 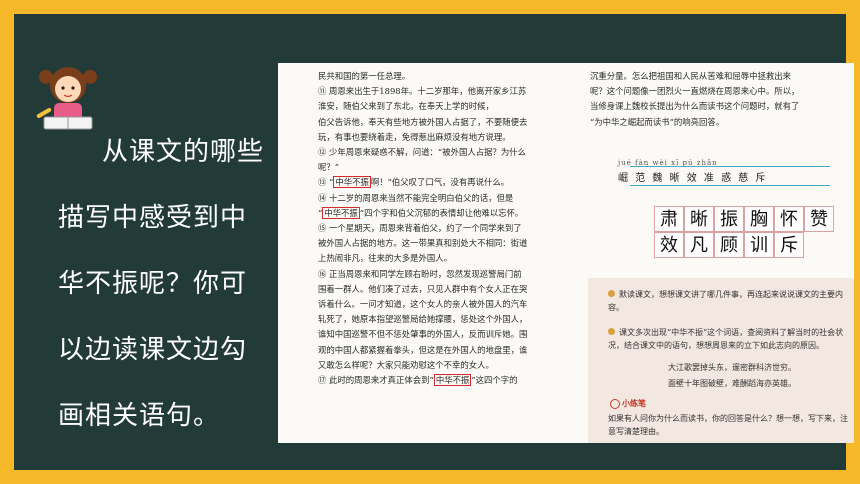 What do you see at coordinates (406, 364) in the screenshot?
I see `text-line: 又敢怎么样呢？大家只能劝慰这个不幸的女人。` at bounding box center [406, 364].